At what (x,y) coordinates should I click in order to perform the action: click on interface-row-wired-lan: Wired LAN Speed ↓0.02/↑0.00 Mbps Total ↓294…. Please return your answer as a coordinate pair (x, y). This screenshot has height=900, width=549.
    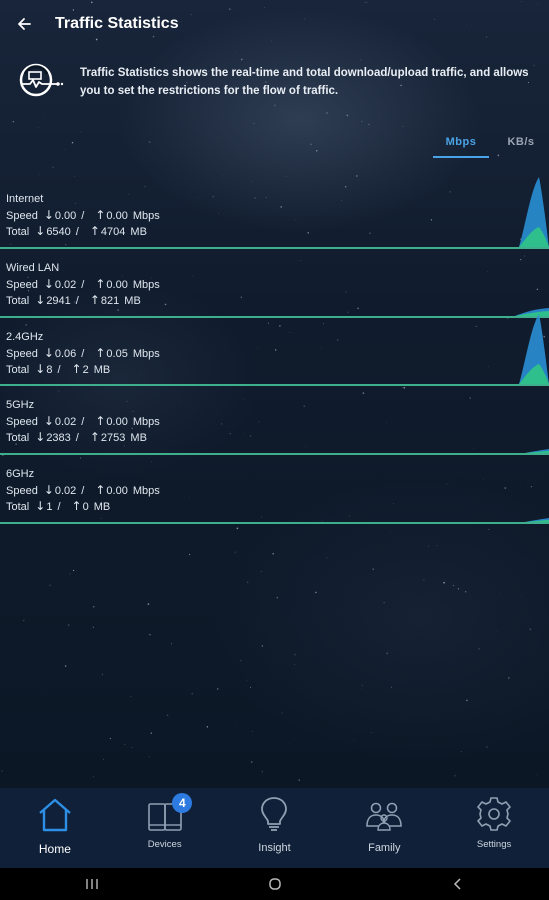
    Looking at the image, I should click on (274, 283).